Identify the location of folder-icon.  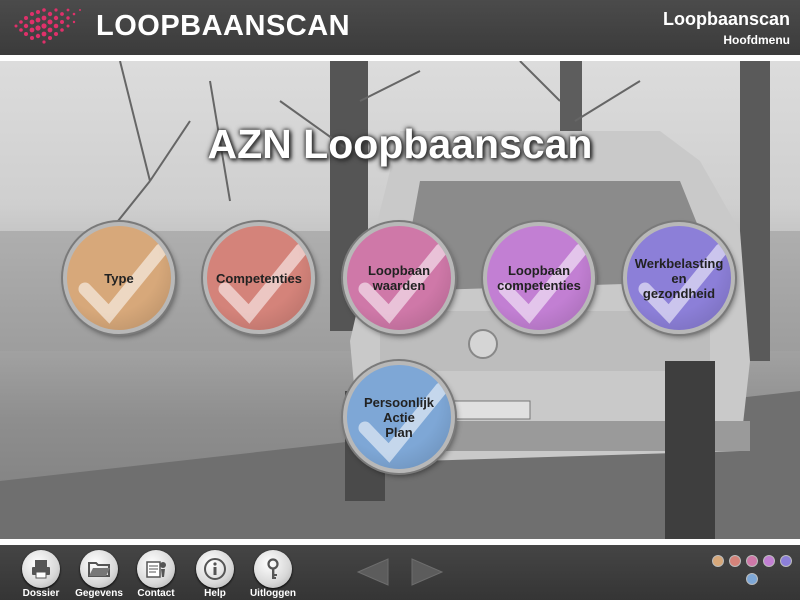
(99, 569).